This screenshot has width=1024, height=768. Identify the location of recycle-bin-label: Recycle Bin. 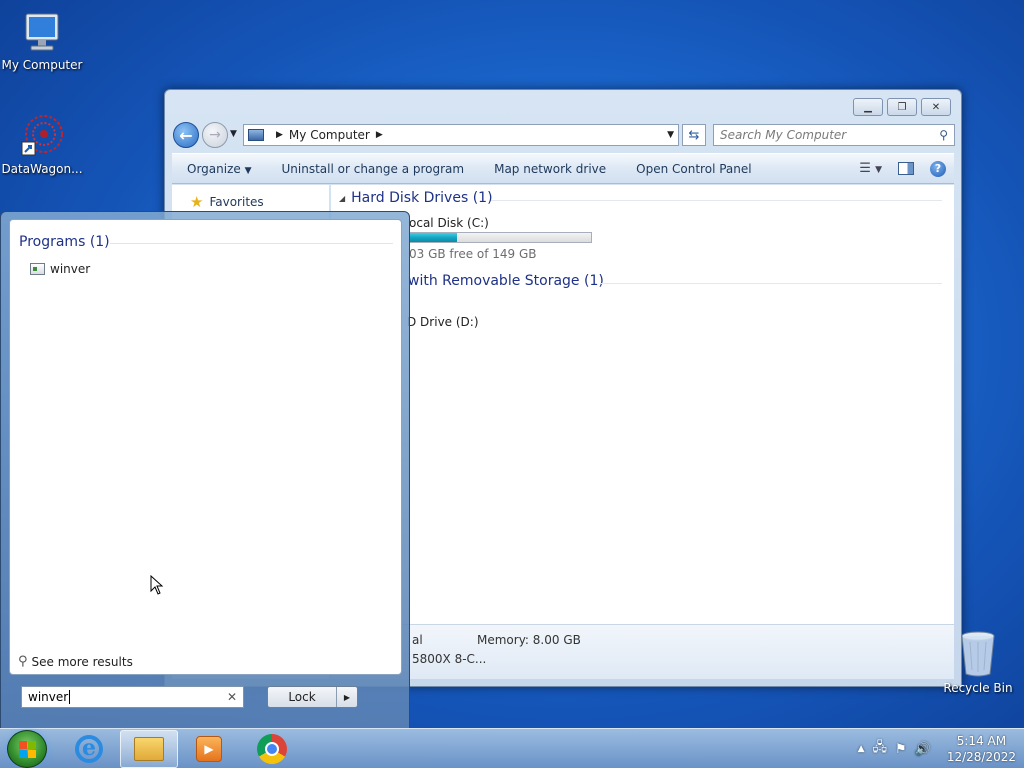
(978, 688).